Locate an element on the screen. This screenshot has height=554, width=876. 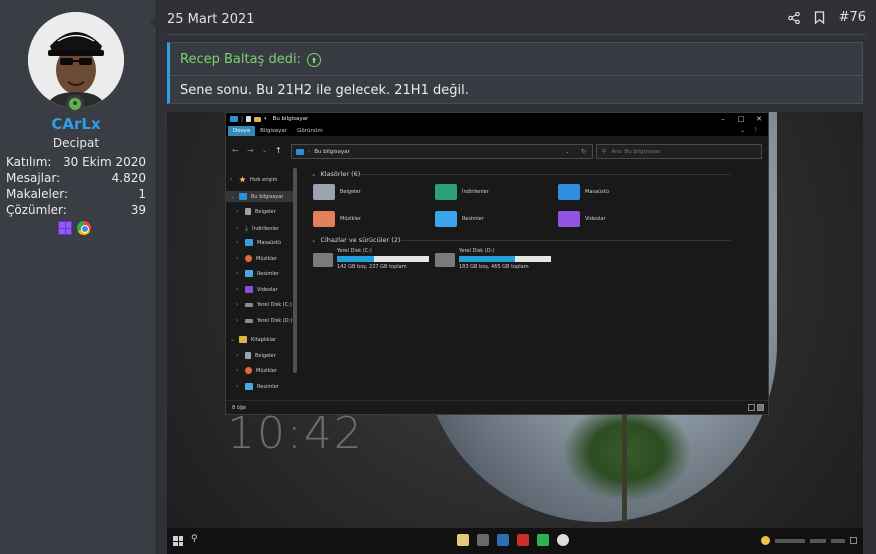
nav-documents: › Belgeler is located at coordinates (256, 211).